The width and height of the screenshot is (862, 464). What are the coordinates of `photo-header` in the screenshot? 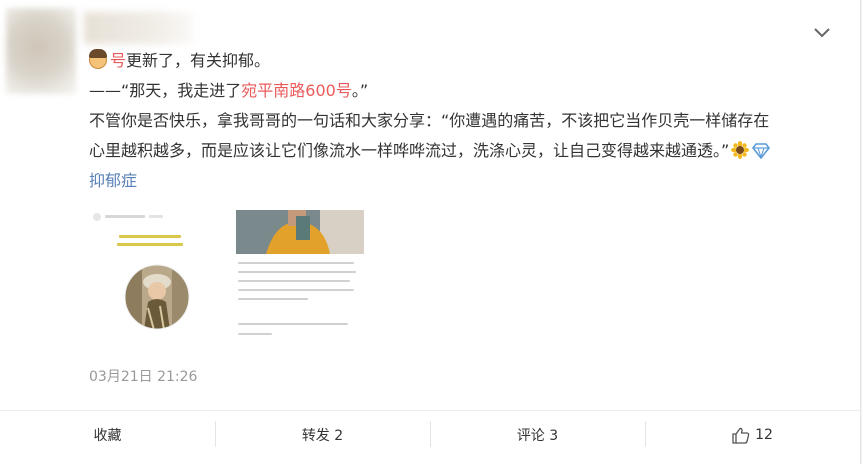 It's located at (300, 232).